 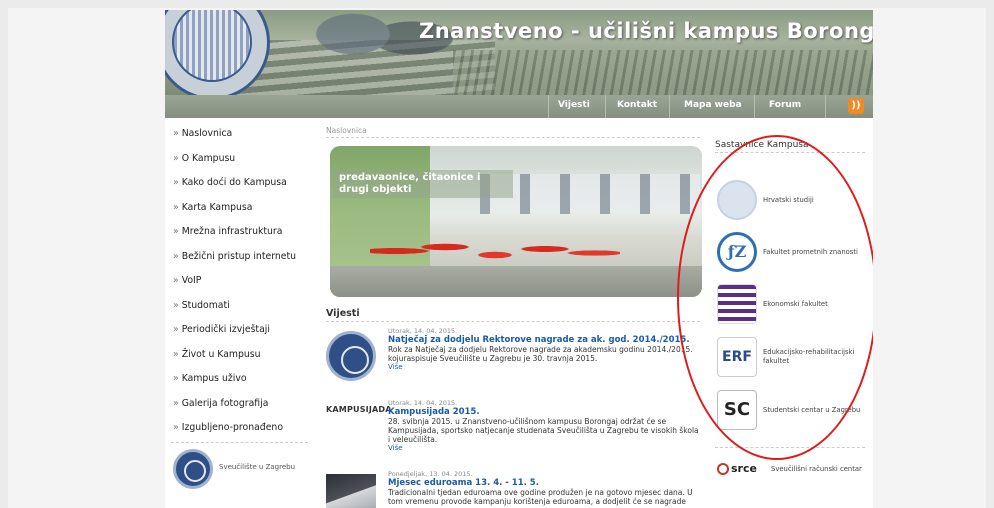 What do you see at coordinates (237, 404) in the screenshot?
I see `menu-item-galerija: » Galerija fotografija` at bounding box center [237, 404].